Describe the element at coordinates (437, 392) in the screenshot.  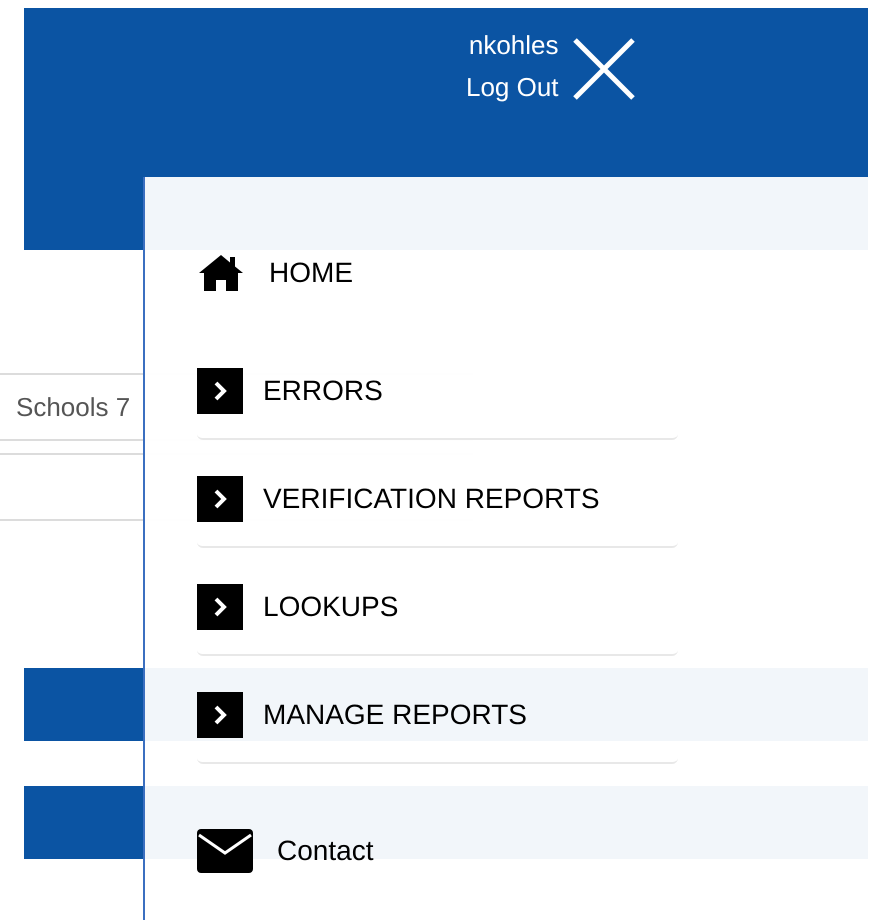
I see `menu-item: ERRORS` at that location.